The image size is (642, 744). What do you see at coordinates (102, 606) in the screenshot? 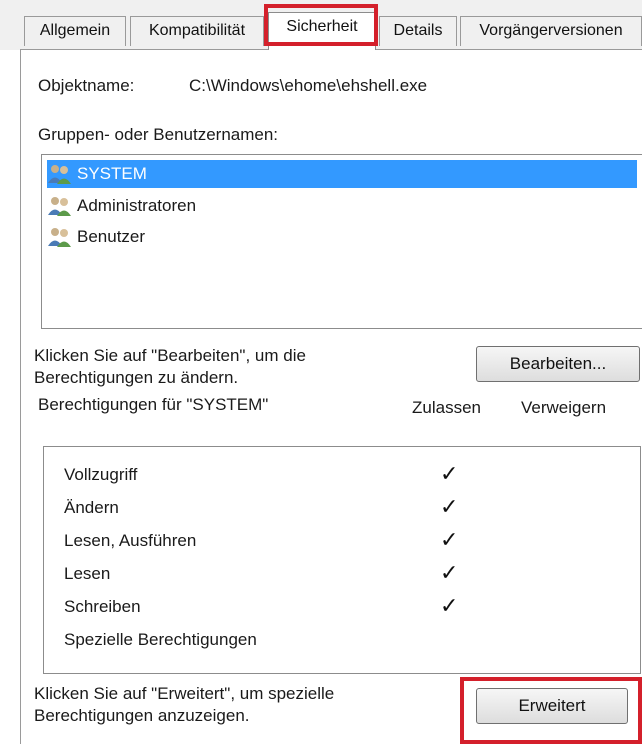
I see `permission-name: Schreiben` at bounding box center [102, 606].